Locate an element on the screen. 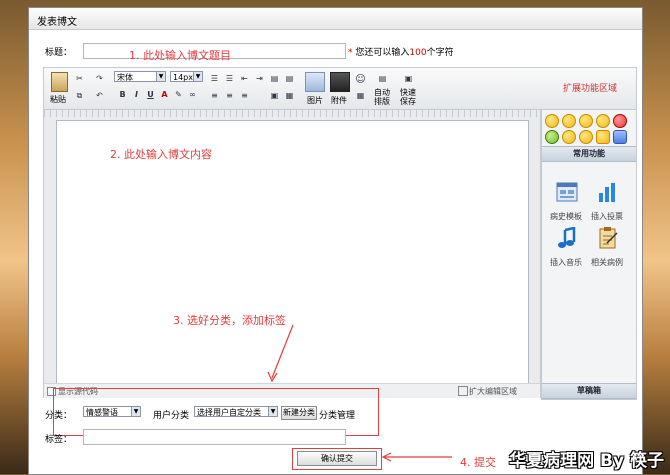 Image resolution: width=670 pixels, height=475 pixels. category-arrow is located at coordinates (282, 351).